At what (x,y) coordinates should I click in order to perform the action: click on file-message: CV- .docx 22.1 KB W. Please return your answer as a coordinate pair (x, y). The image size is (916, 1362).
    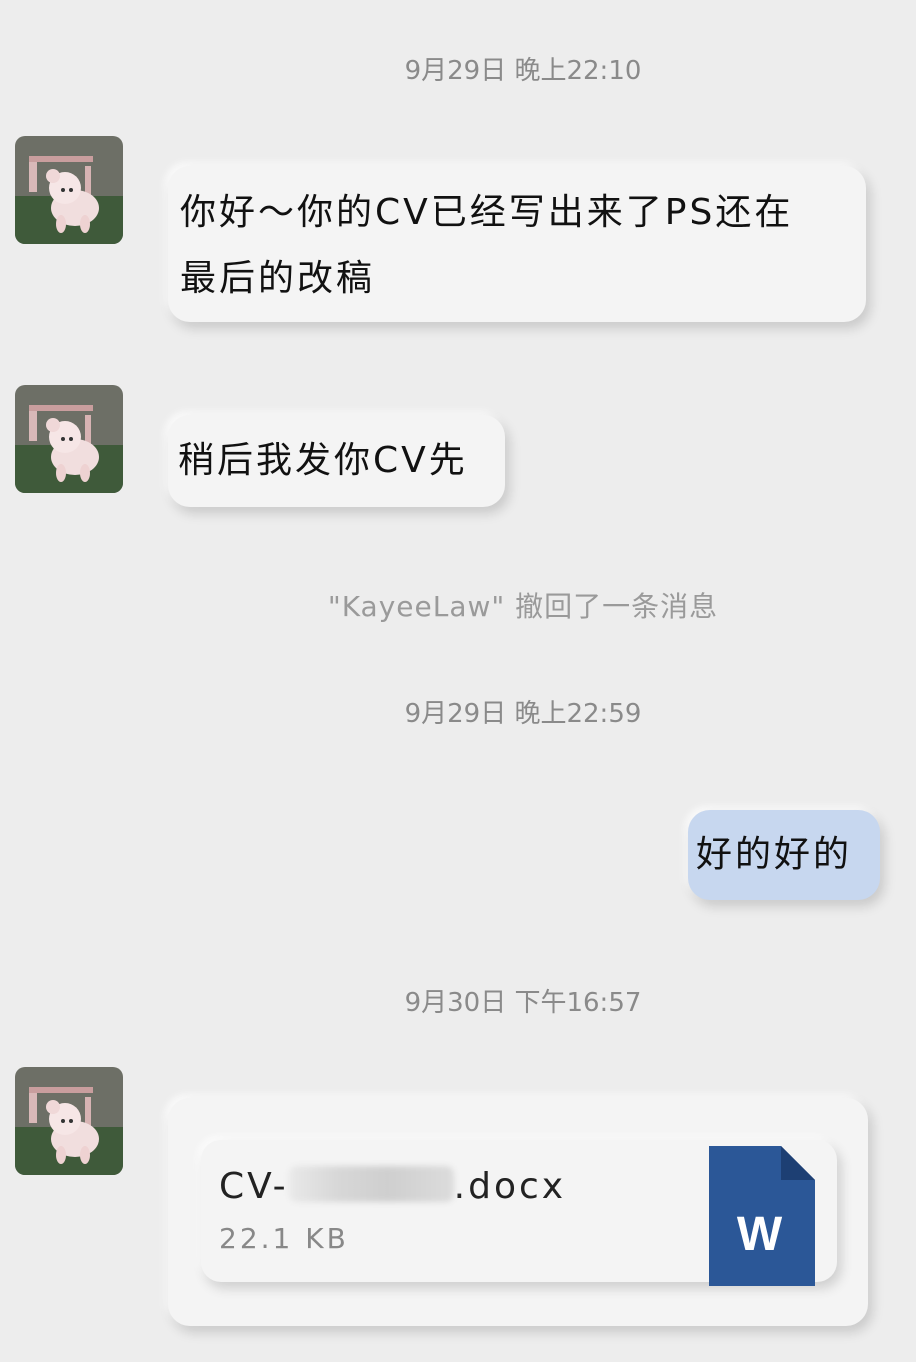
    Looking at the image, I should click on (518, 1212).